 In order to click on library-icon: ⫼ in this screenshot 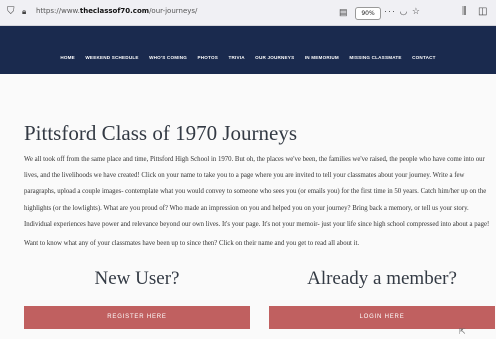, I will do `click(464, 12)`.